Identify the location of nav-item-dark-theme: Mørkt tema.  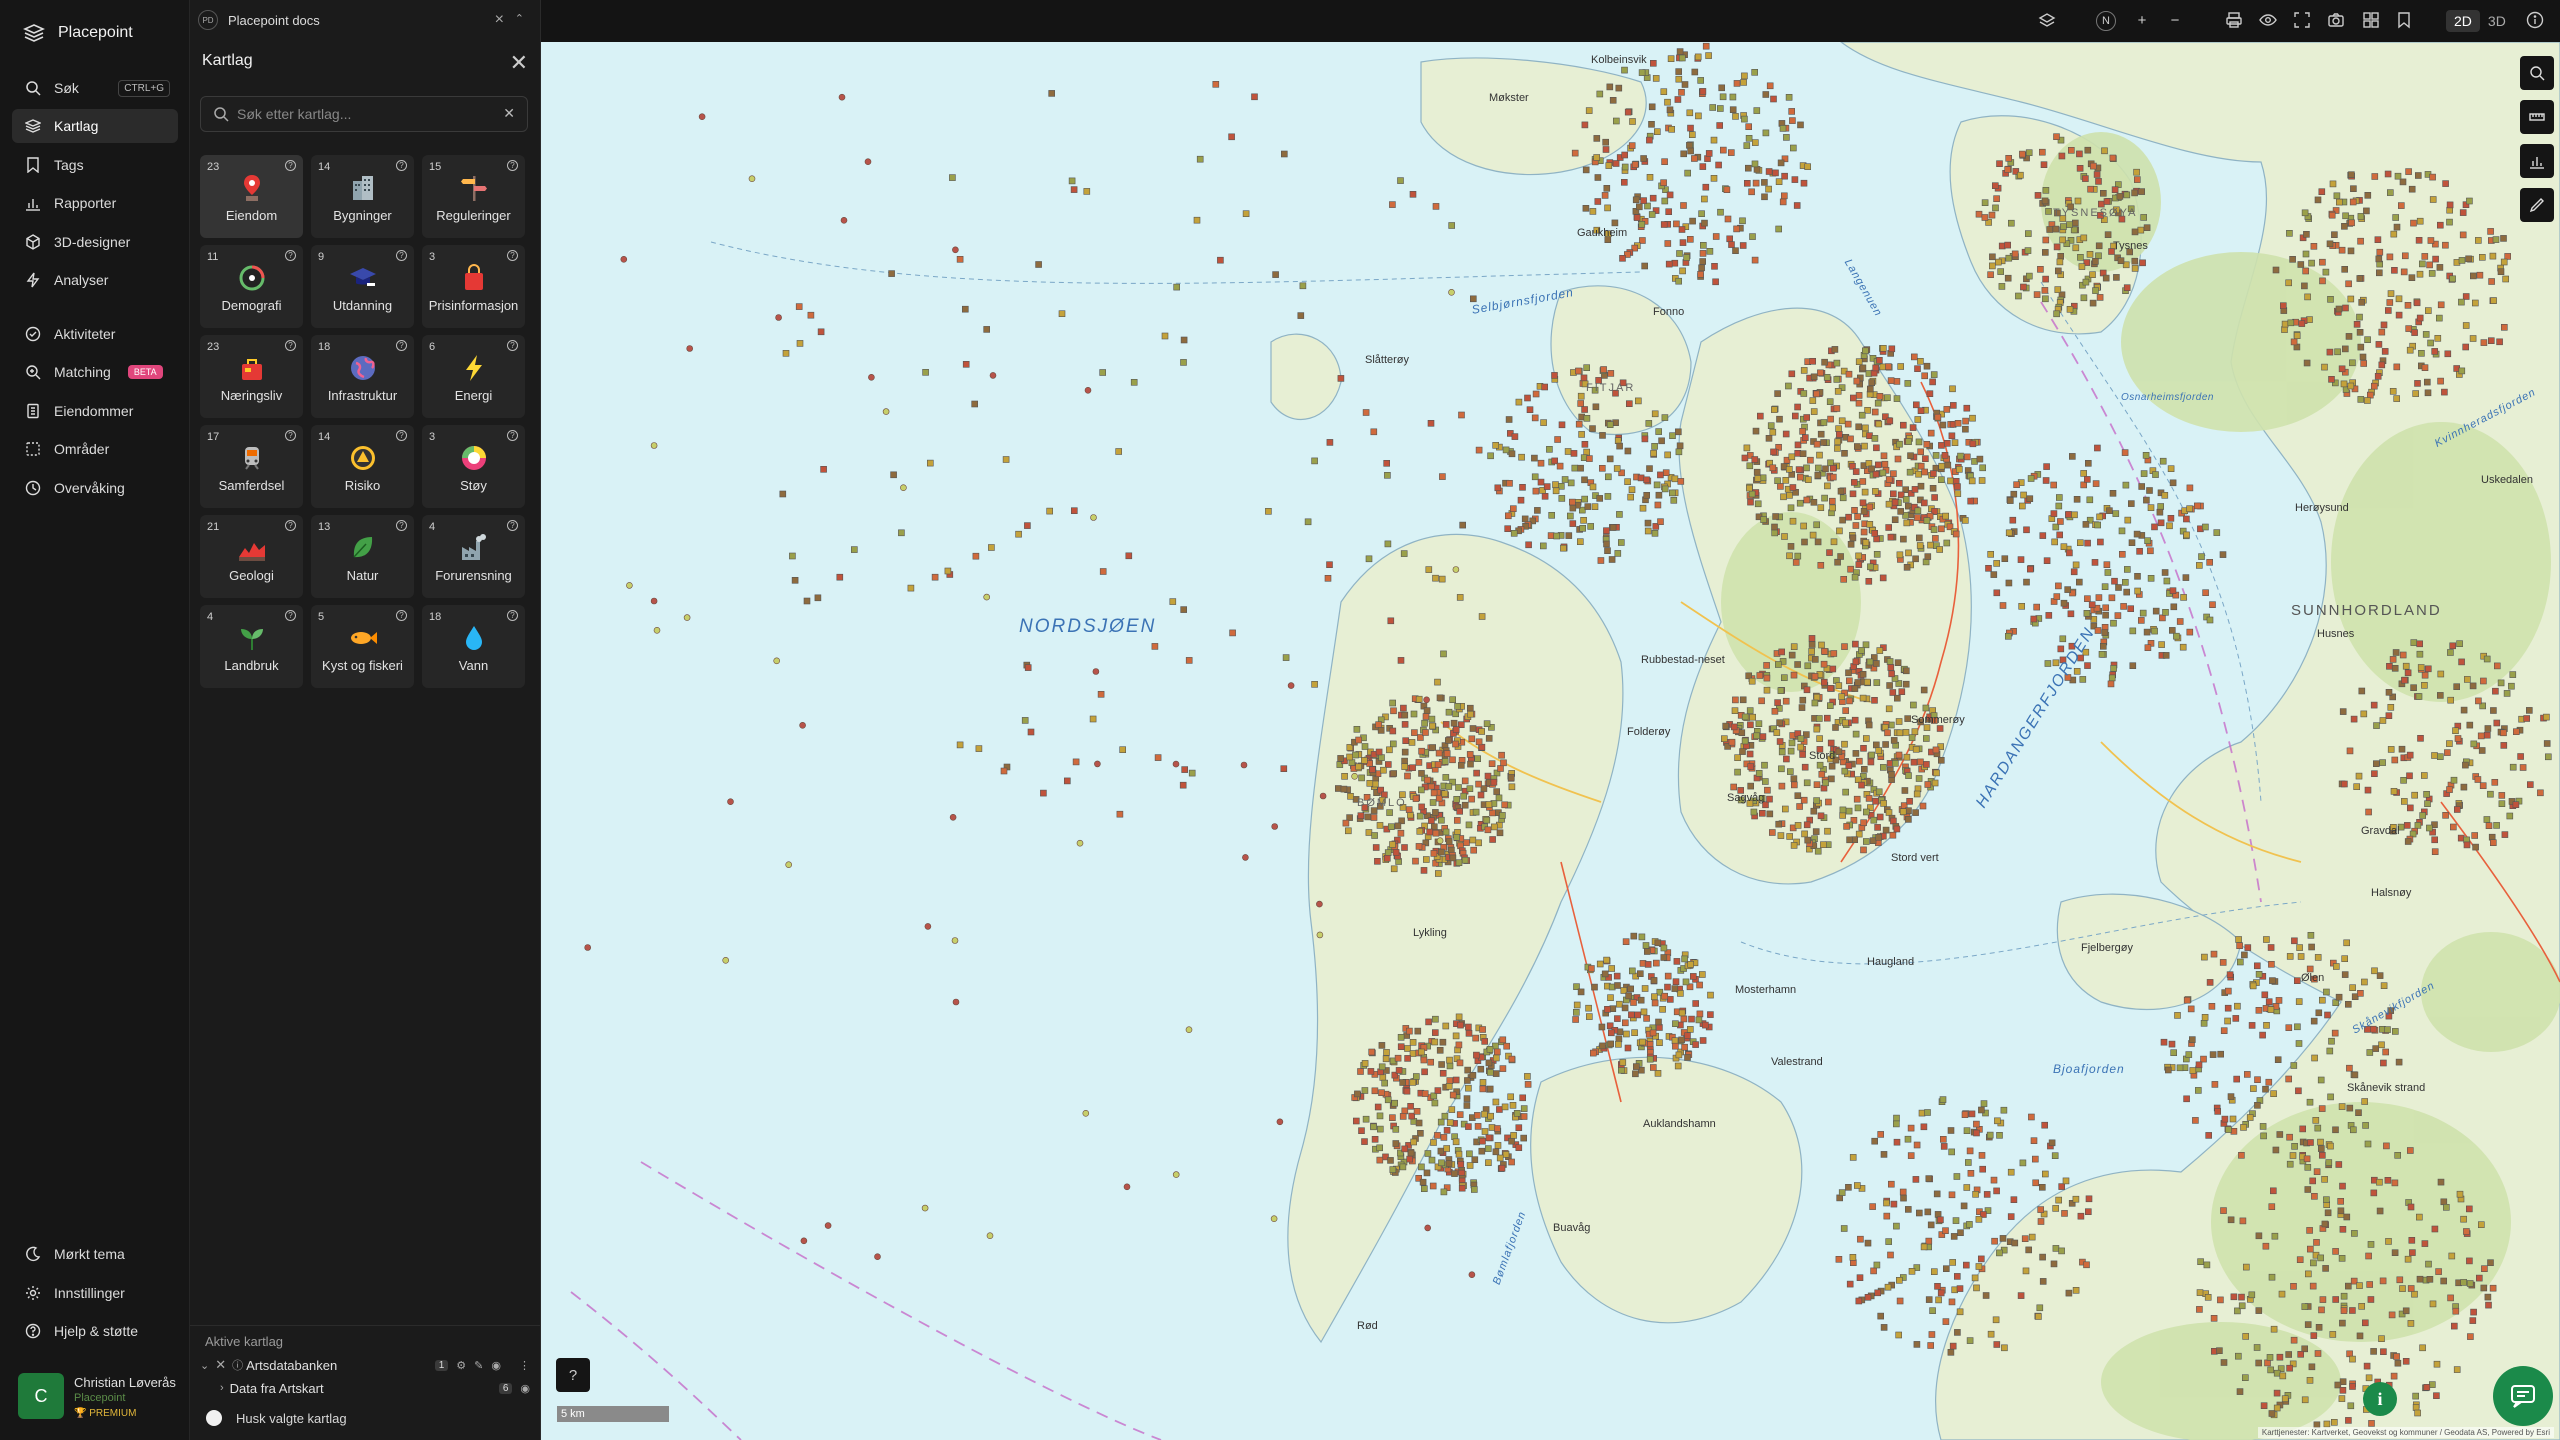
(95, 1254).